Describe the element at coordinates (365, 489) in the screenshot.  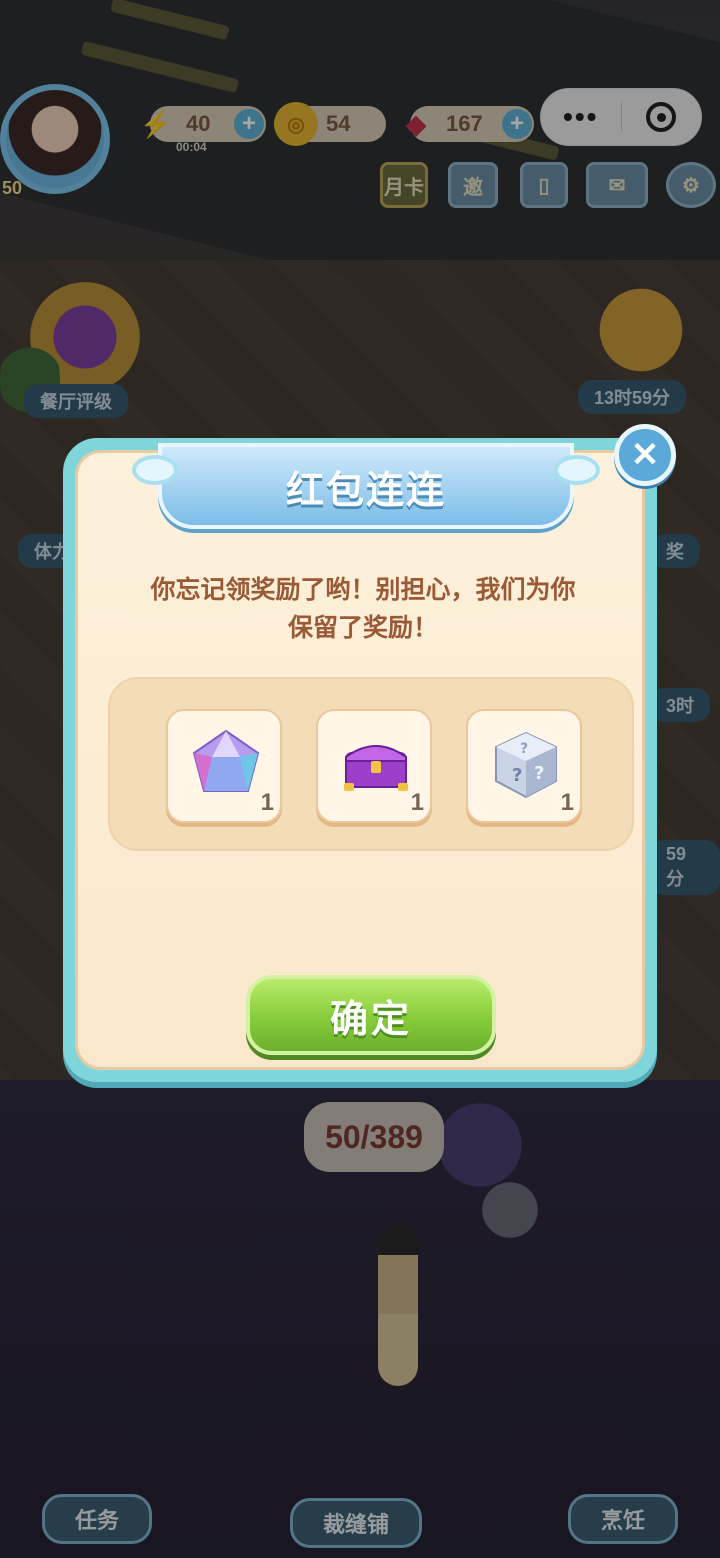
I see `dialog-title: 红包连连` at that location.